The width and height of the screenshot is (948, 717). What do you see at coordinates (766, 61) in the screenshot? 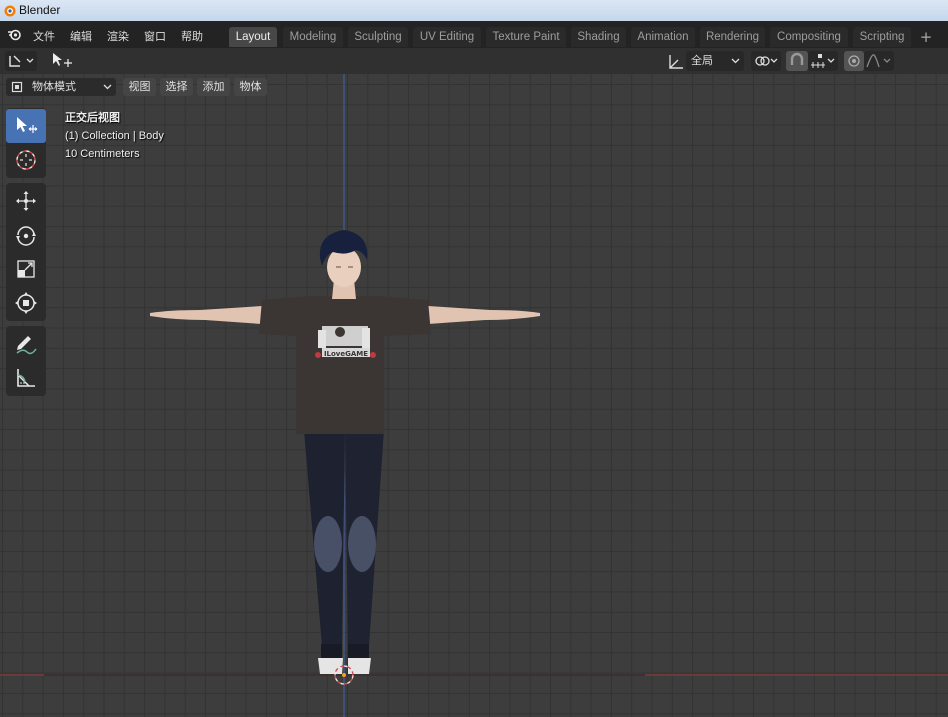
I see `pivot-point-dropdown` at bounding box center [766, 61].